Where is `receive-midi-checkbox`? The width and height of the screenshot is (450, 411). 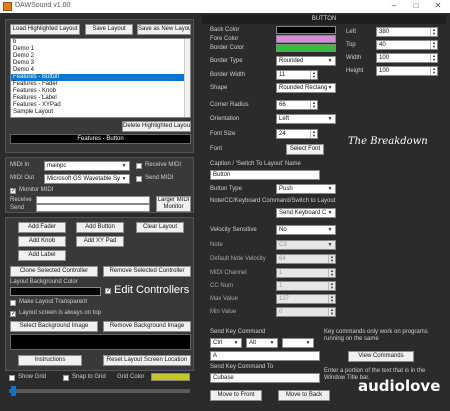
receive-midi-checkbox is located at coordinates (139, 166).